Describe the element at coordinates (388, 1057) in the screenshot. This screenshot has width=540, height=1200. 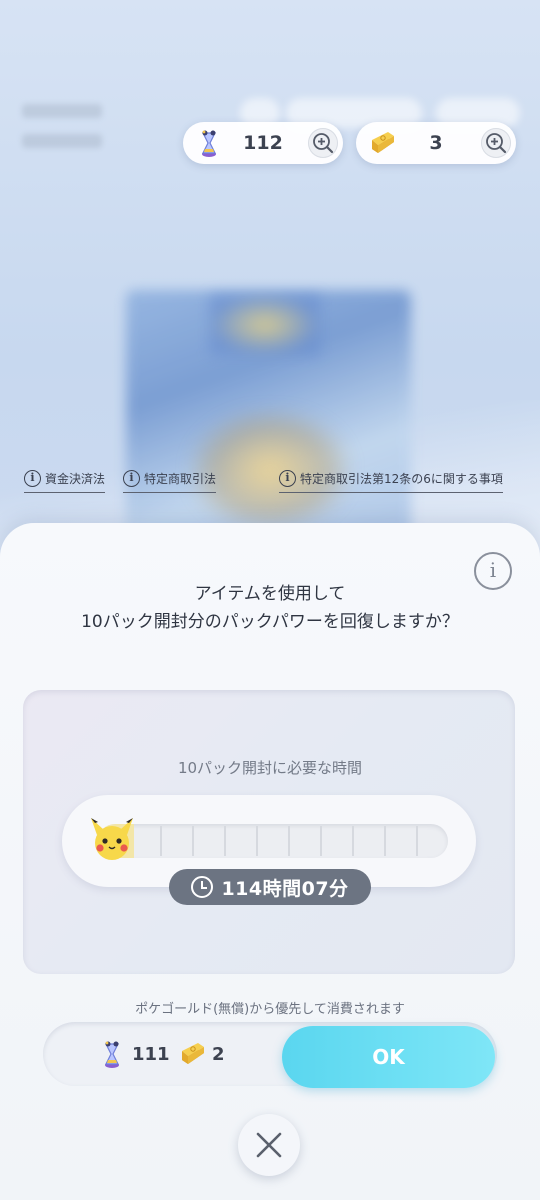
I see `ok-button: OK` at that location.